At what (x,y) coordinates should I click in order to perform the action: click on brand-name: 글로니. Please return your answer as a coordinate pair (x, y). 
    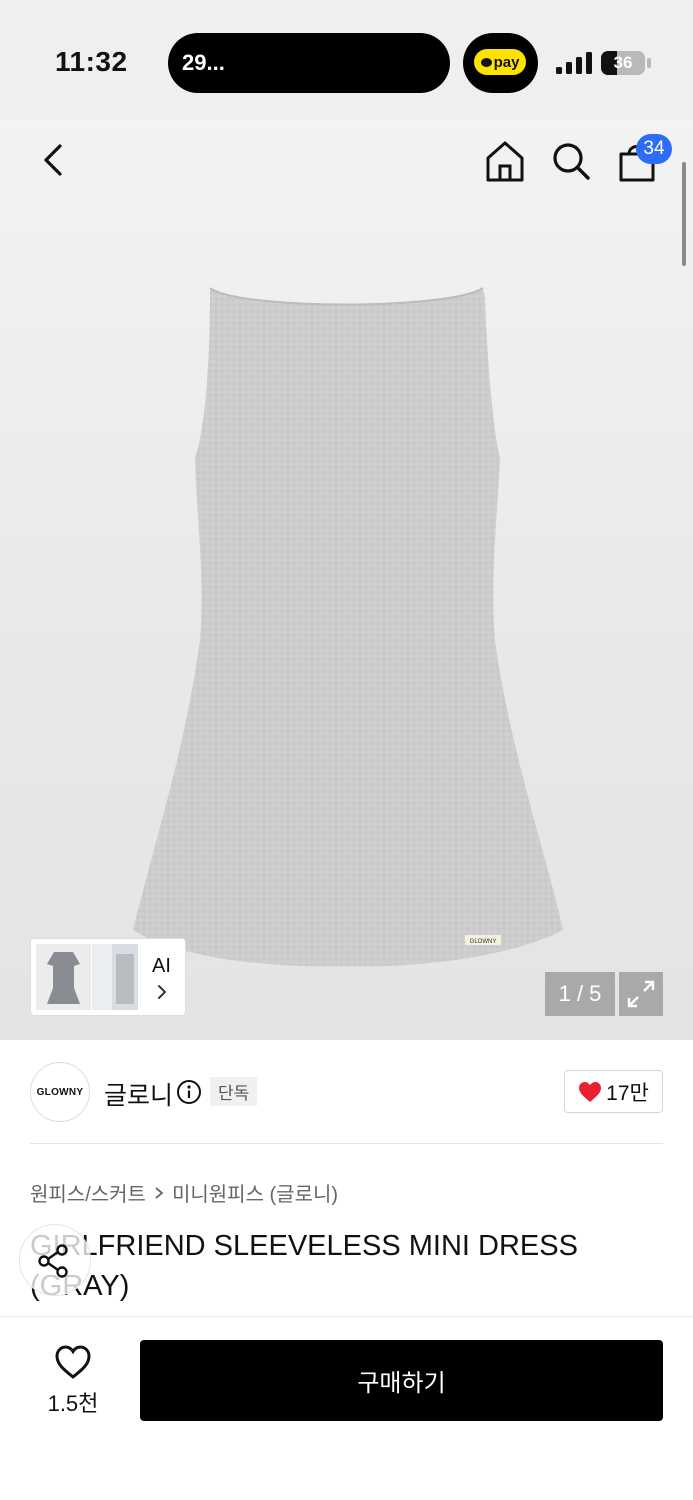
    Looking at the image, I should click on (138, 1094).